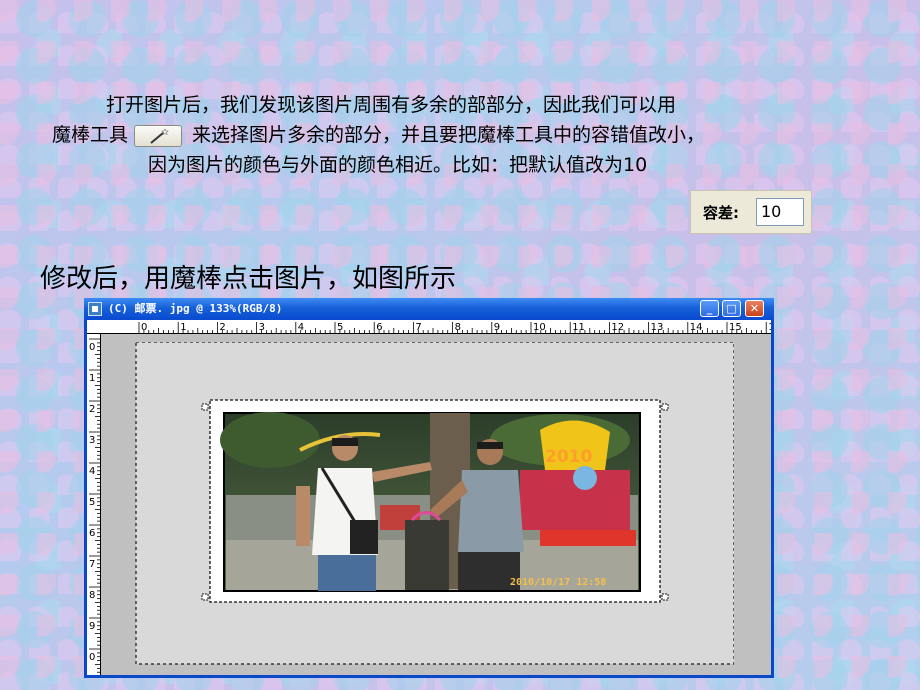 The height and width of the screenshot is (690, 920). What do you see at coordinates (262, 327) in the screenshot?
I see `ruler-top-label: 3` at bounding box center [262, 327].